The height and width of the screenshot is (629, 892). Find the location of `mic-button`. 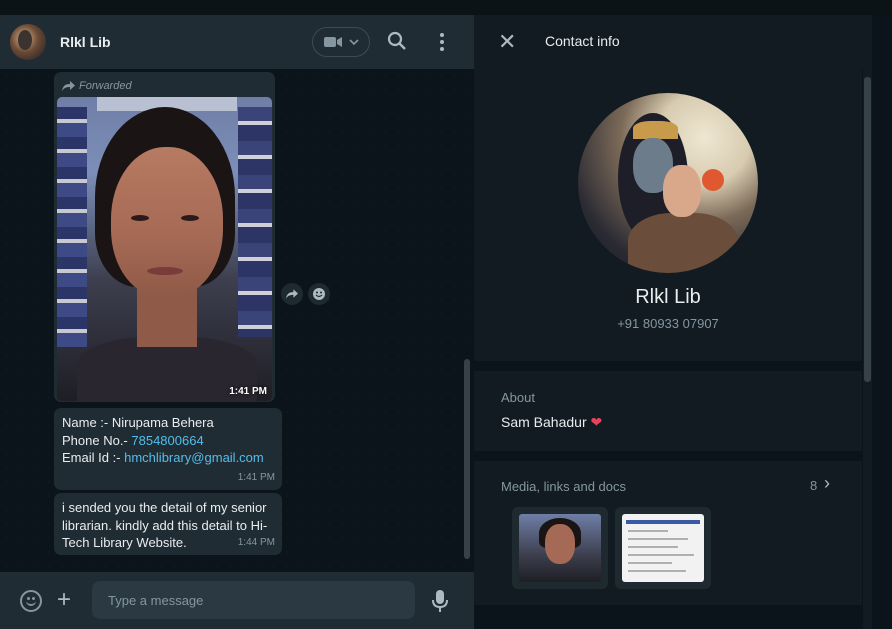

mic-button is located at coordinates (441, 601).